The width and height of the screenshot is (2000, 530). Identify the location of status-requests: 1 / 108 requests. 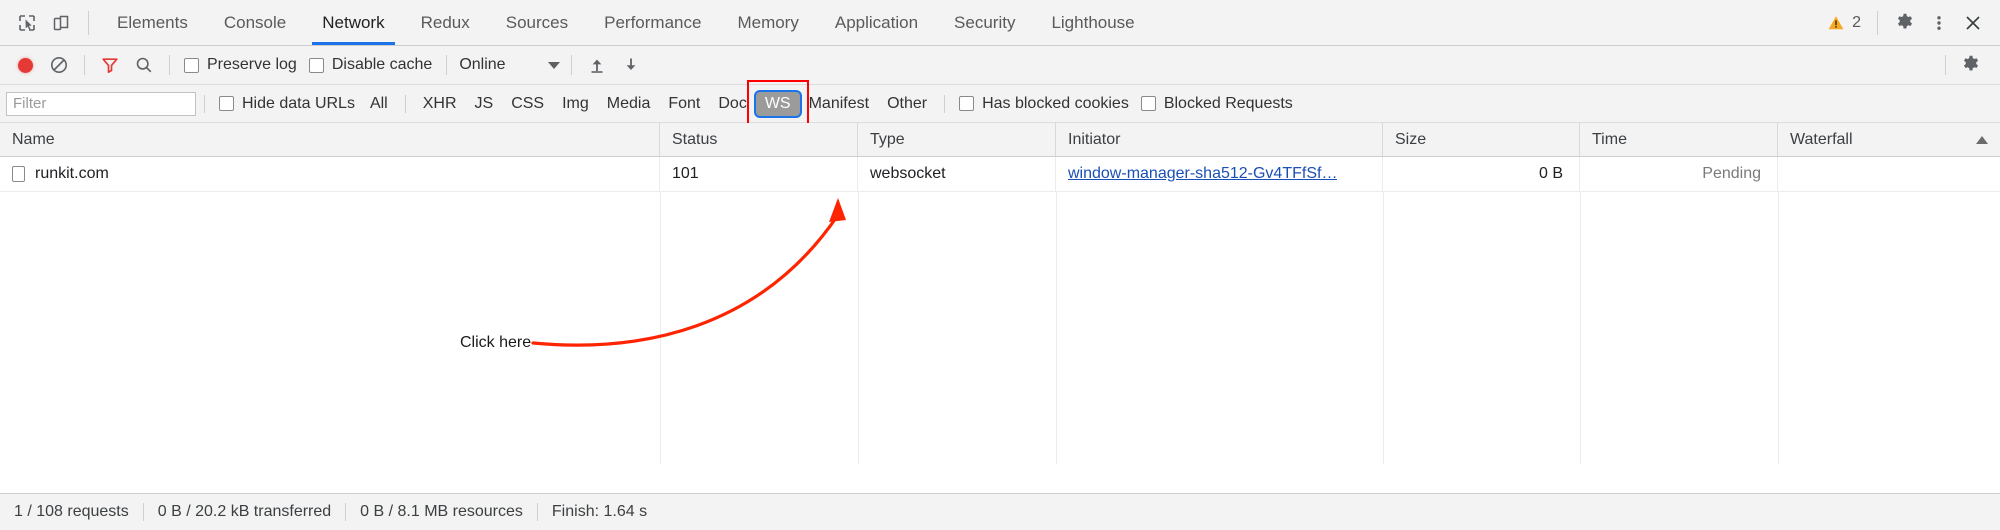
(71, 511).